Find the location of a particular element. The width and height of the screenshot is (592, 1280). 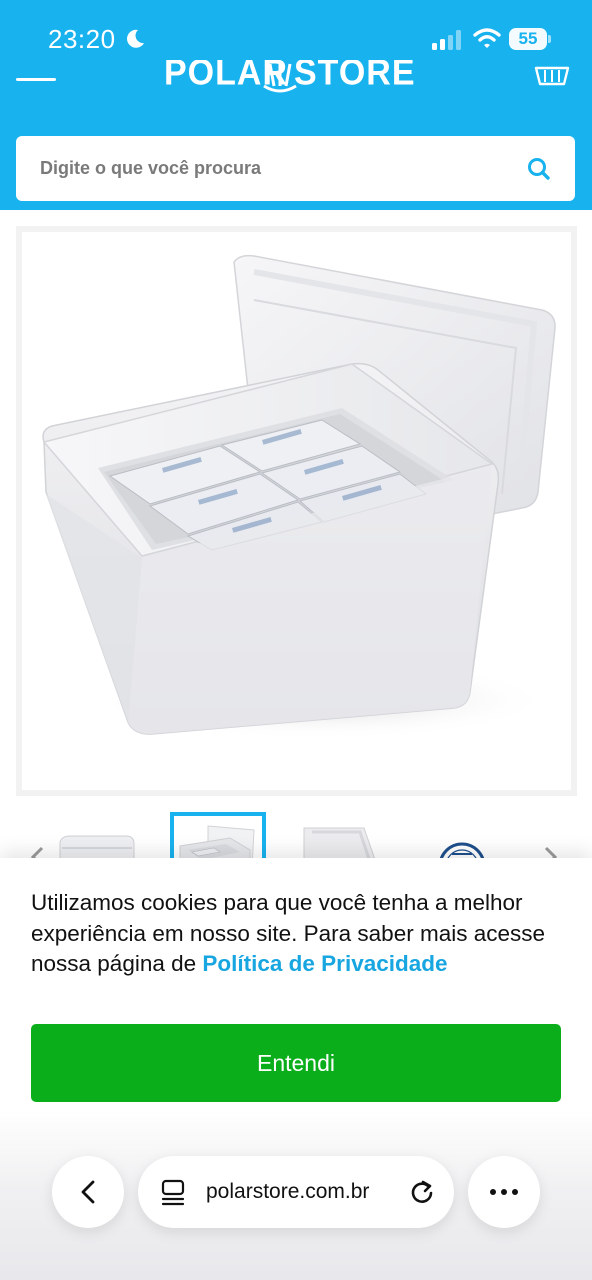

reload-icon is located at coordinates (422, 1192).